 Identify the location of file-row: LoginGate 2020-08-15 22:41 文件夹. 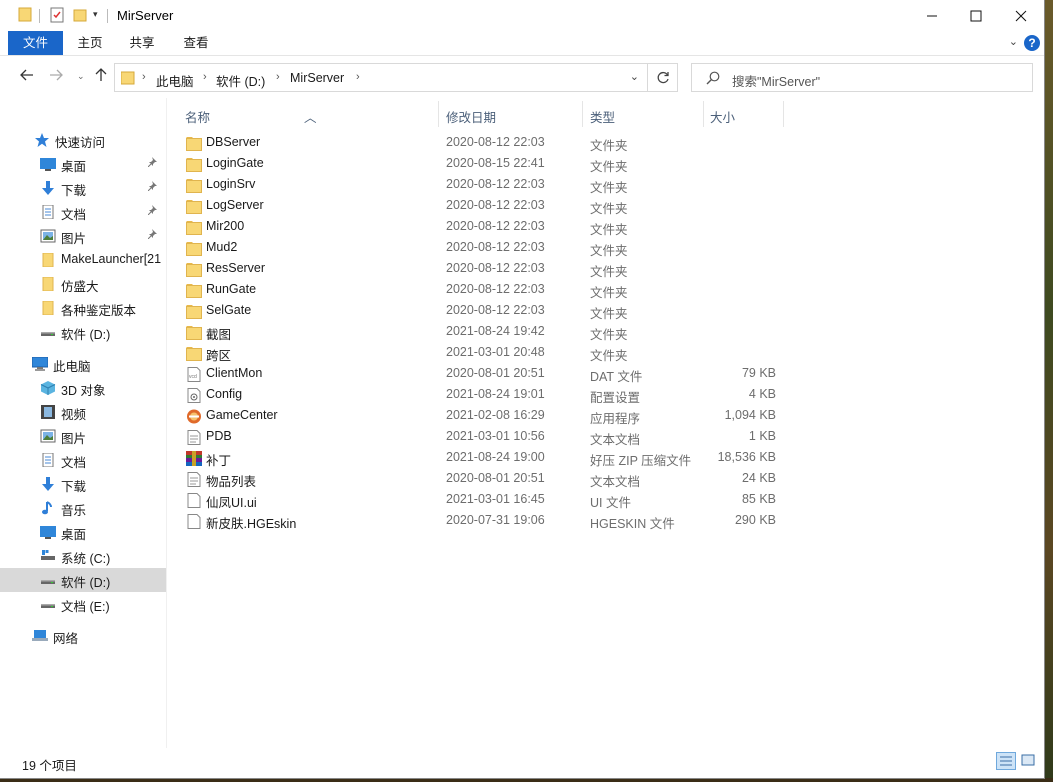
(478, 164).